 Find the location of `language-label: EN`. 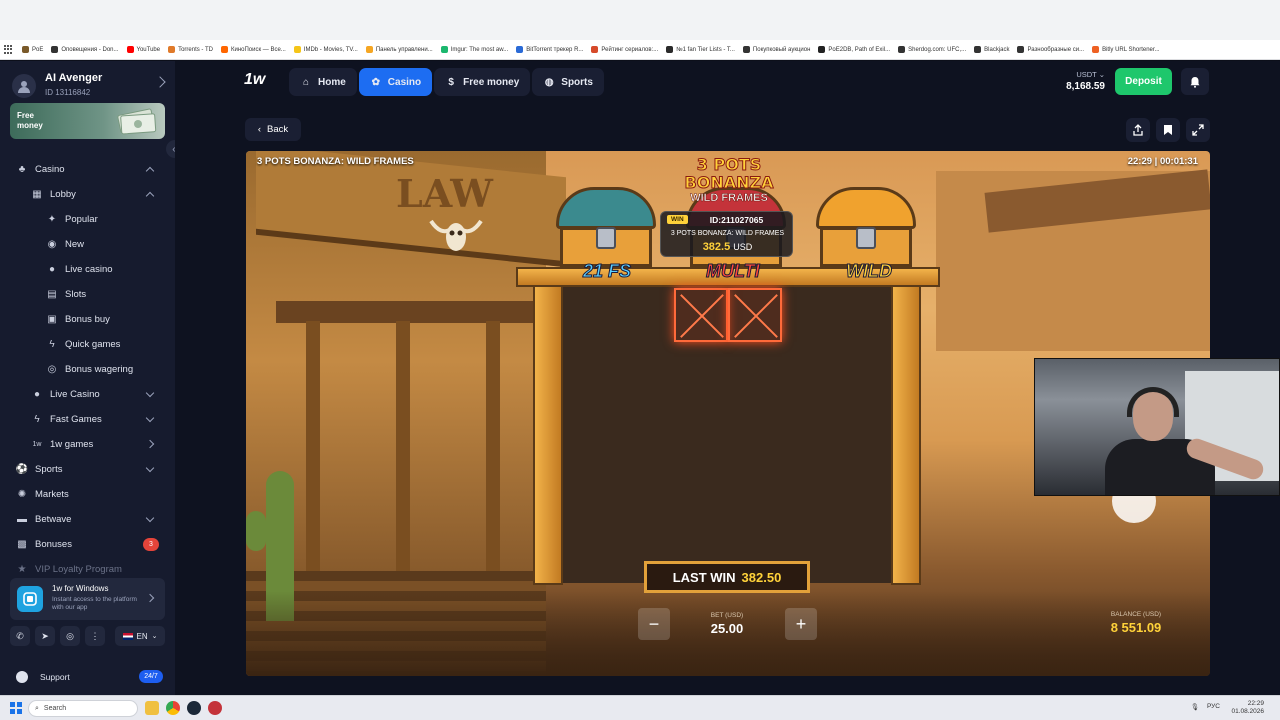

language-label: EN is located at coordinates (142, 636).